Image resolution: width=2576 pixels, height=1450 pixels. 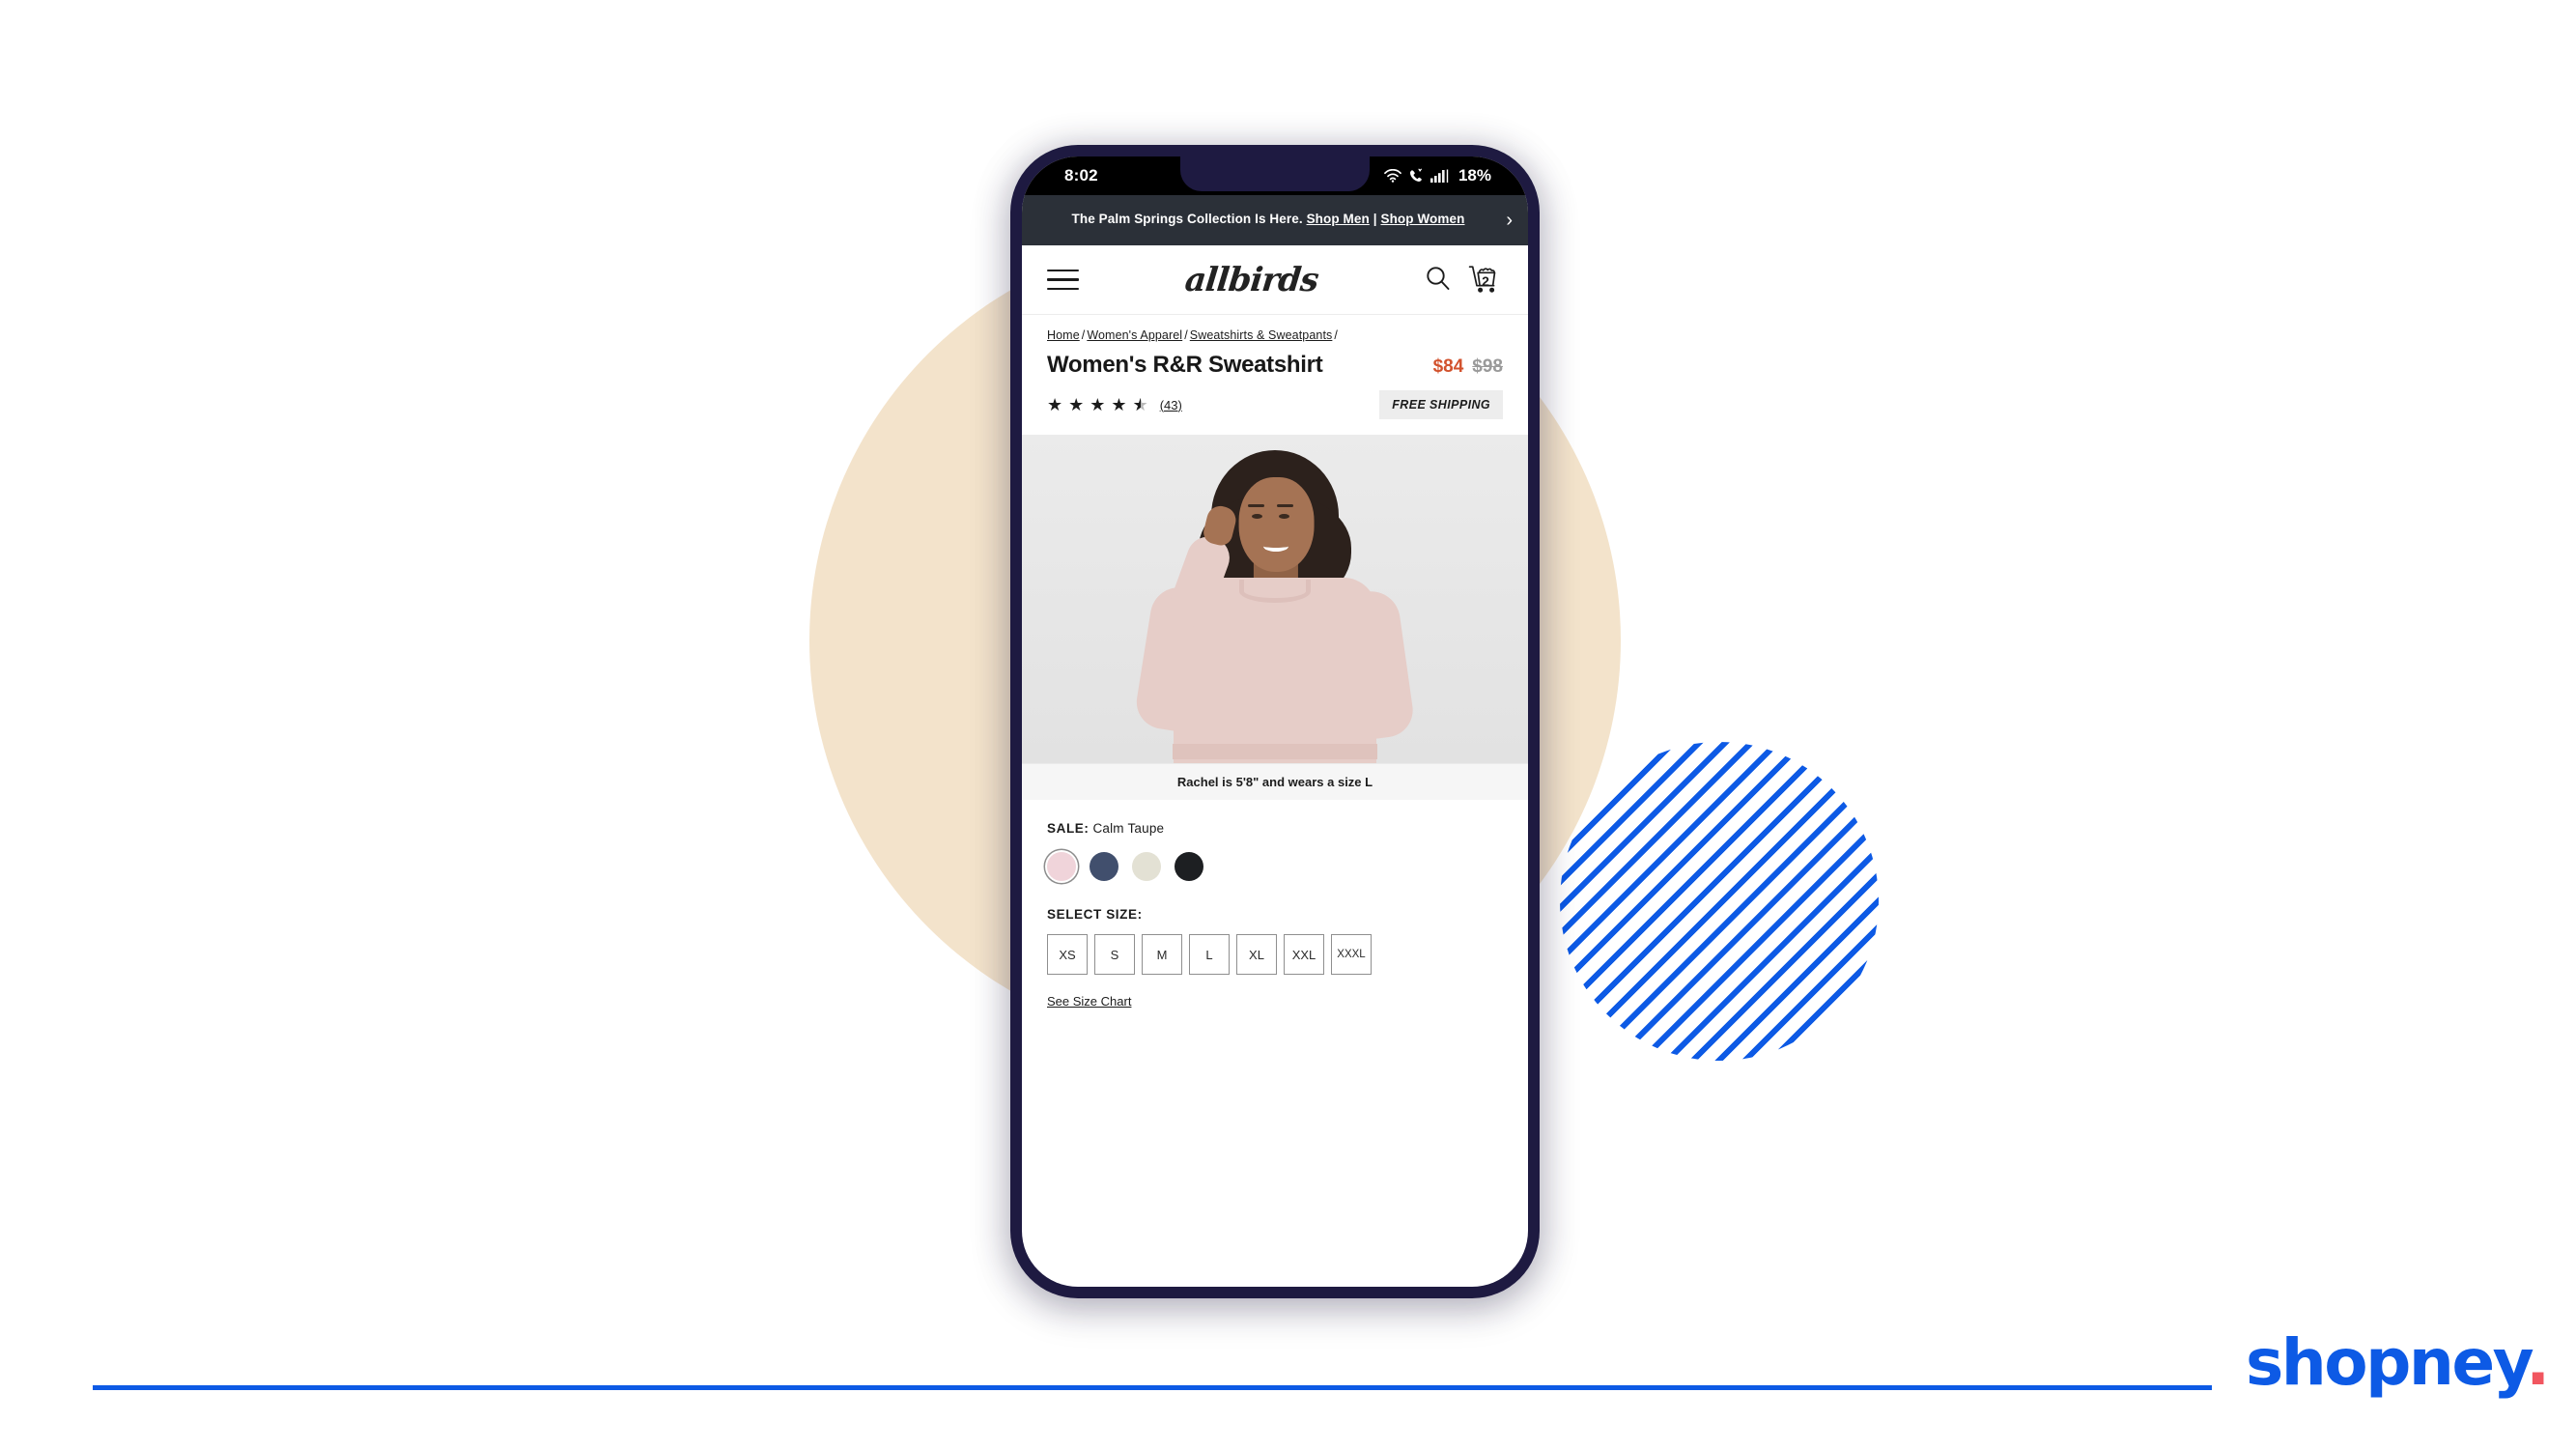 I want to click on color-swatch-natural-white, so click(x=1146, y=866).